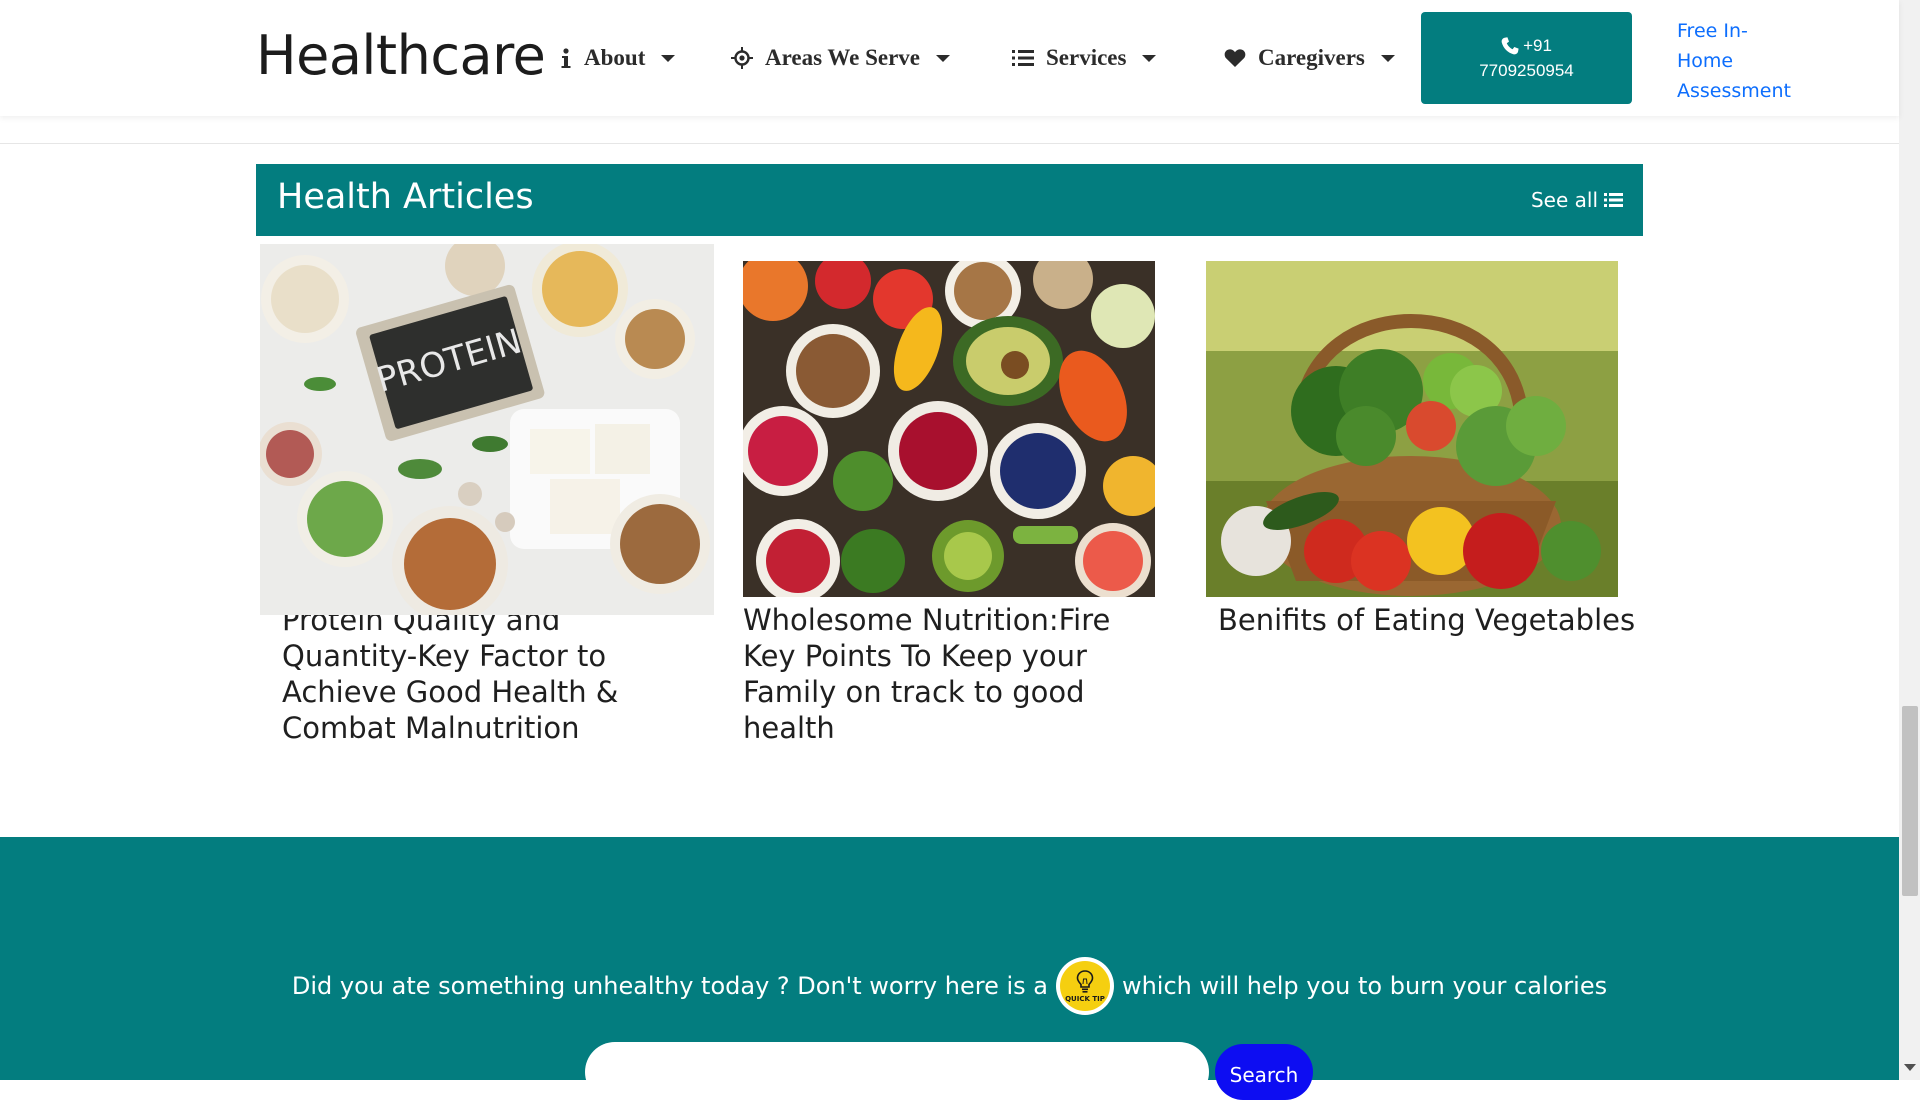 Image resolution: width=1920 pixels, height=1102 pixels. What do you see at coordinates (1510, 45) in the screenshot?
I see `phone-icon` at bounding box center [1510, 45].